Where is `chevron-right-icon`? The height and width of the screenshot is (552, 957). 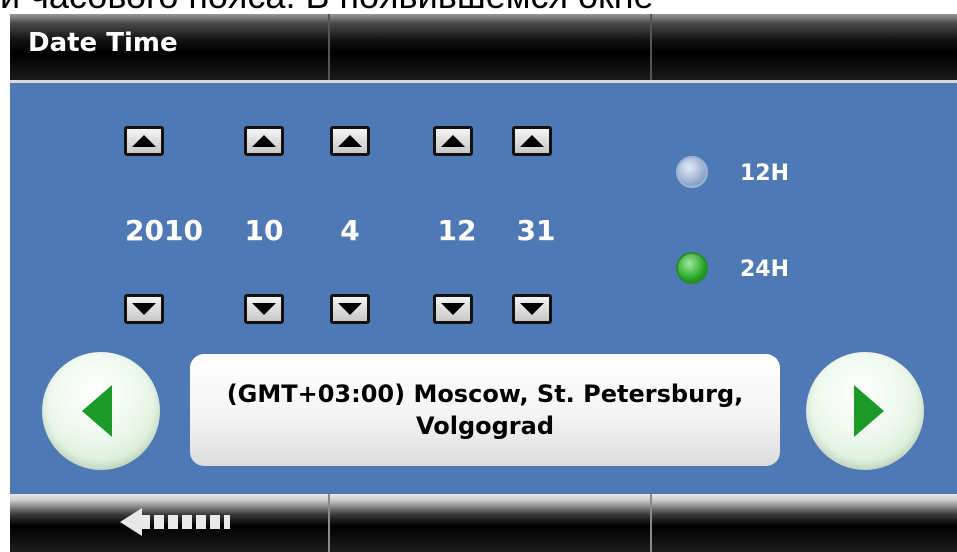
chevron-right-icon is located at coordinates (869, 411).